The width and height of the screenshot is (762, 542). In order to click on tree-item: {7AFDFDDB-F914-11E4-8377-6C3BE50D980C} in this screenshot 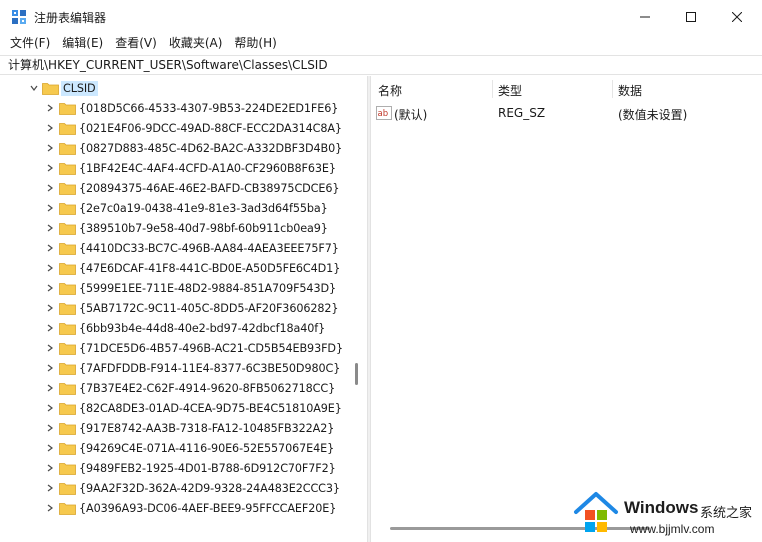, I will do `click(176, 368)`.